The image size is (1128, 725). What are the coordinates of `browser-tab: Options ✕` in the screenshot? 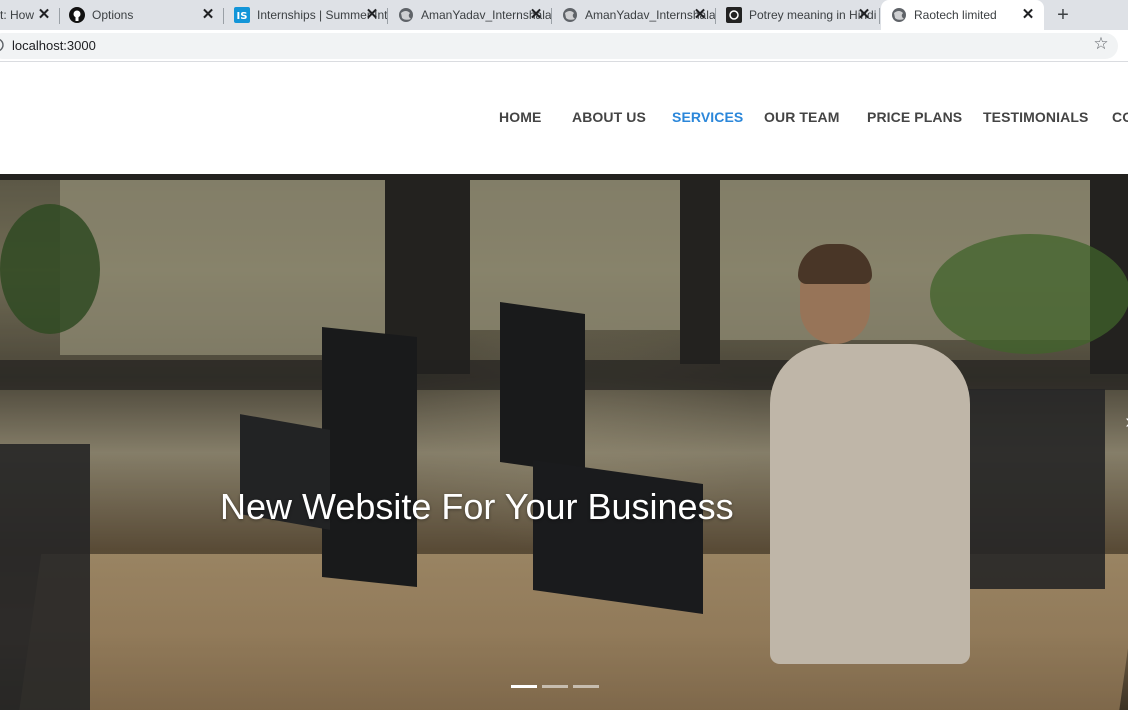 It's located at (142, 15).